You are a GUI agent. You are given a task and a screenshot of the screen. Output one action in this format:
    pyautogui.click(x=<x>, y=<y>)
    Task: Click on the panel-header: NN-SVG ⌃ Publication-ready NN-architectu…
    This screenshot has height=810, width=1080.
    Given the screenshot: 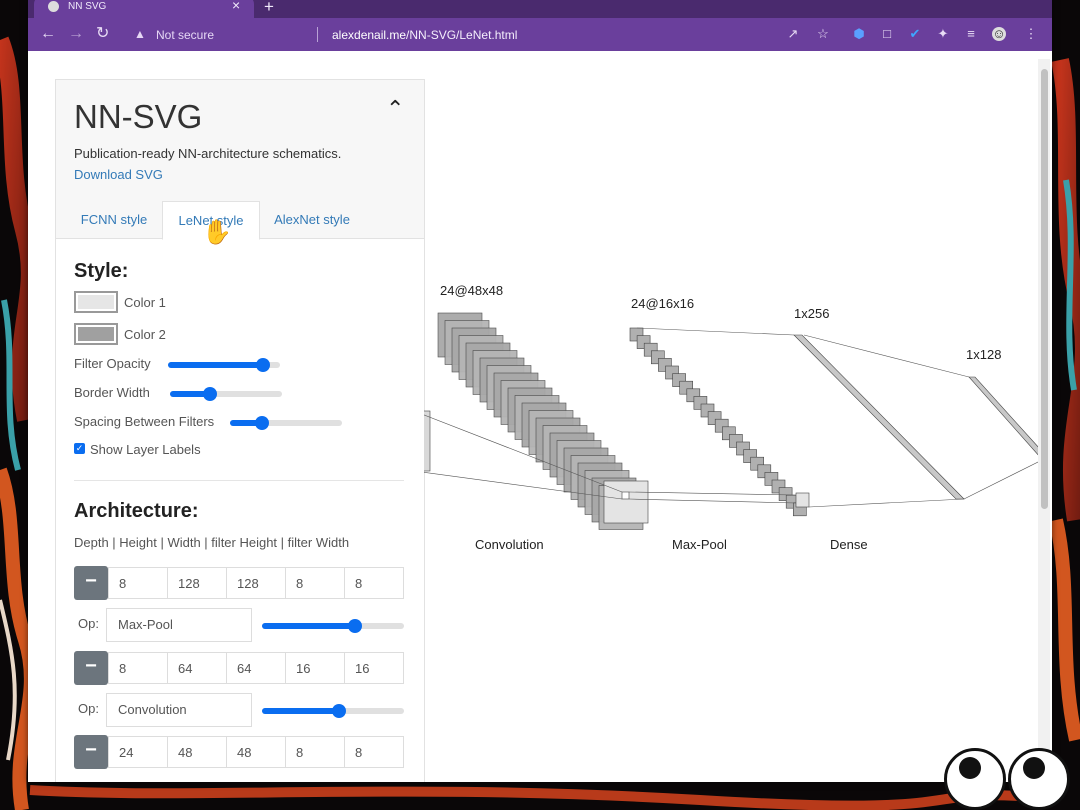 What is the action you would take?
    pyautogui.click(x=240, y=160)
    